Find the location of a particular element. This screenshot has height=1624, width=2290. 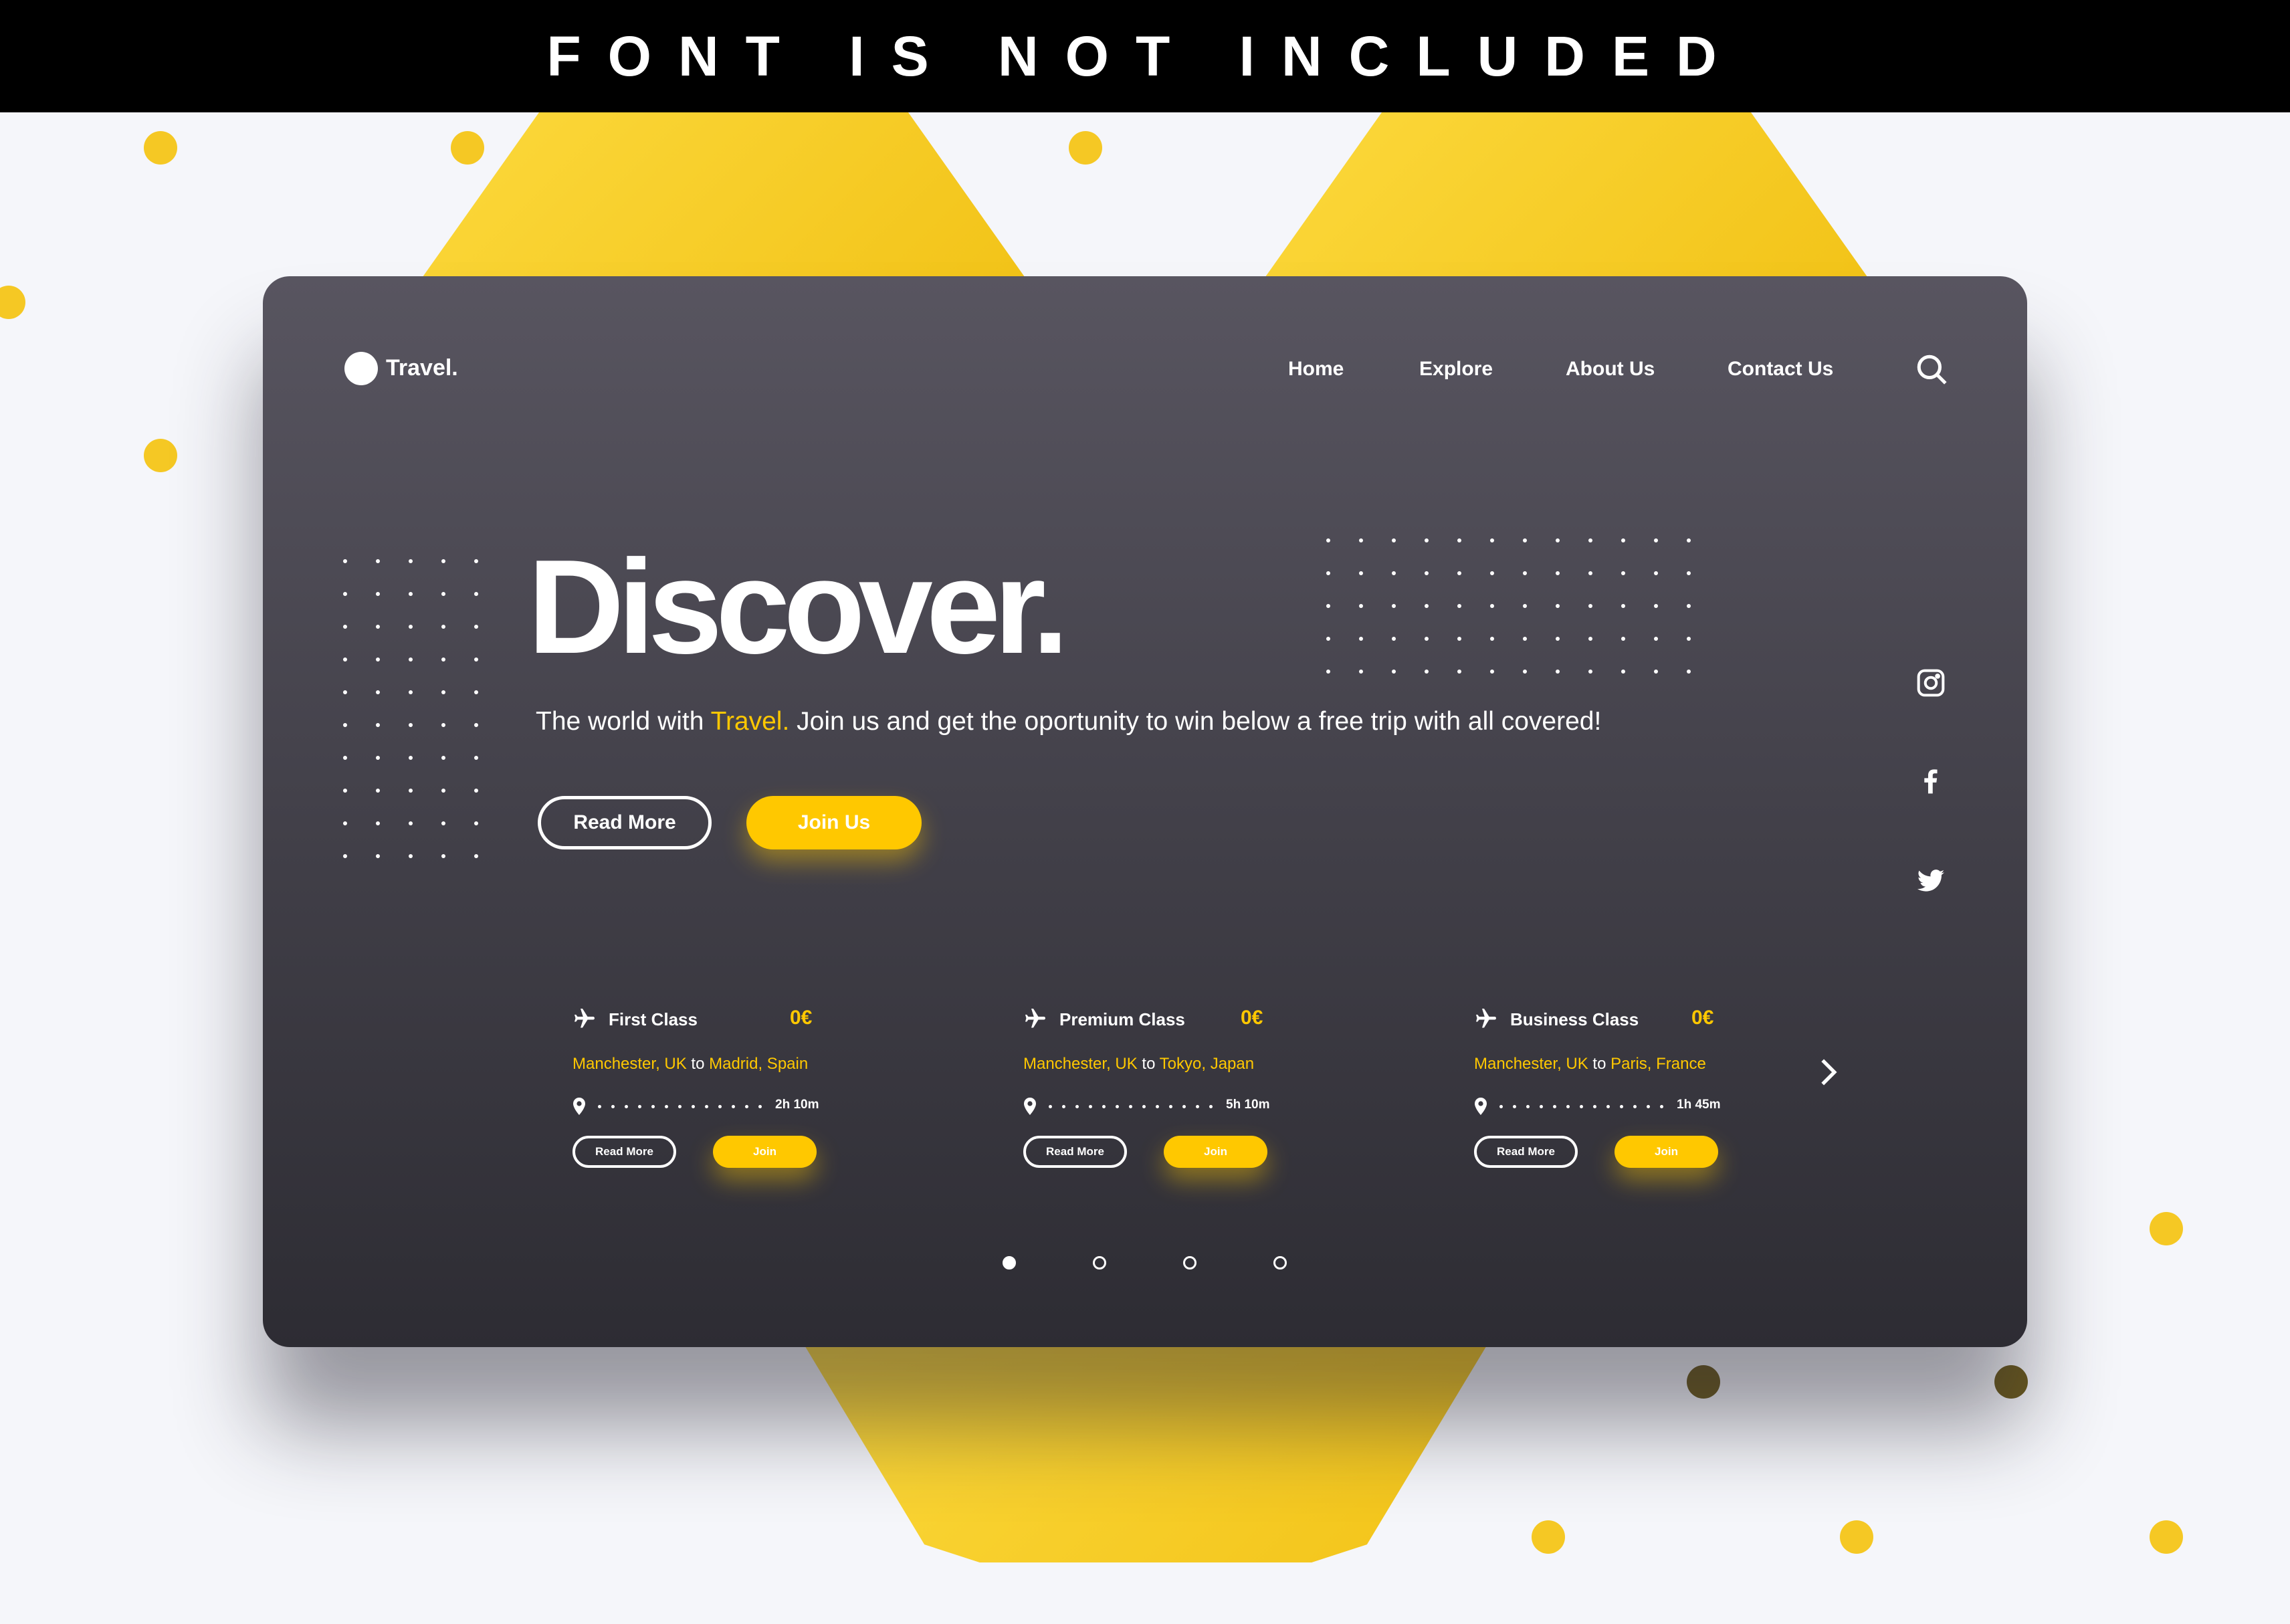

plane-icon is located at coordinates (585, 1018).